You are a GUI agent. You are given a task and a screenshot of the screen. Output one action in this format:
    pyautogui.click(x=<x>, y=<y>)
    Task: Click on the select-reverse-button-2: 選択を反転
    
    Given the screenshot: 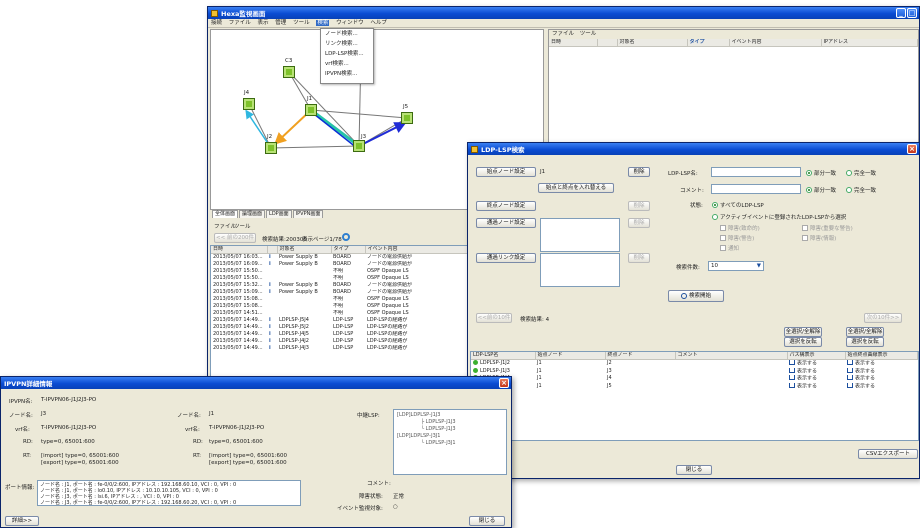 What is the action you would take?
    pyautogui.click(x=865, y=342)
    